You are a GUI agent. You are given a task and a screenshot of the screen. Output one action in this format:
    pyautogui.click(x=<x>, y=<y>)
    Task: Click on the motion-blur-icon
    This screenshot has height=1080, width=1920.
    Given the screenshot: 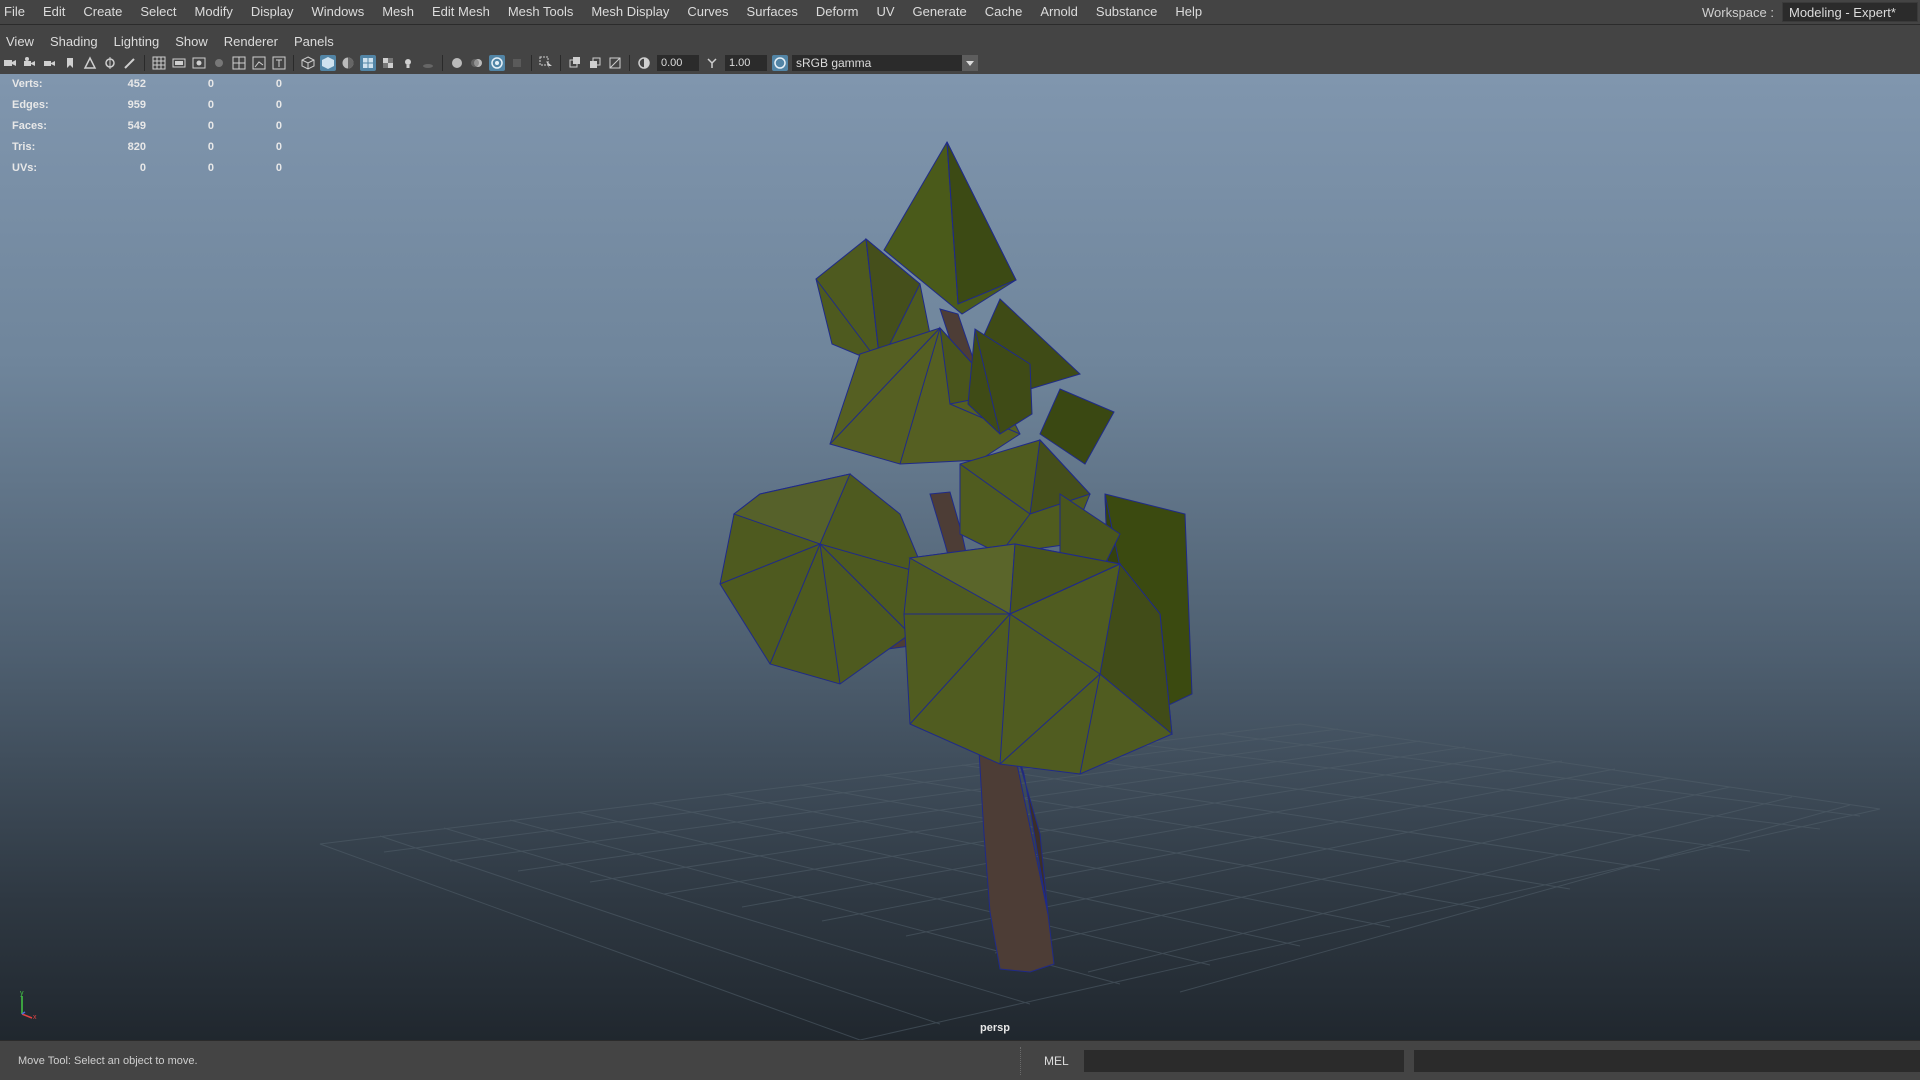 What is the action you would take?
    pyautogui.click(x=477, y=63)
    